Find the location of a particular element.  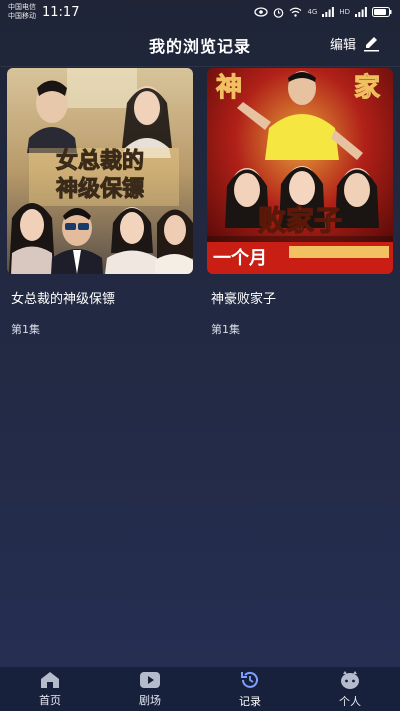

home-icon is located at coordinates (50, 679).